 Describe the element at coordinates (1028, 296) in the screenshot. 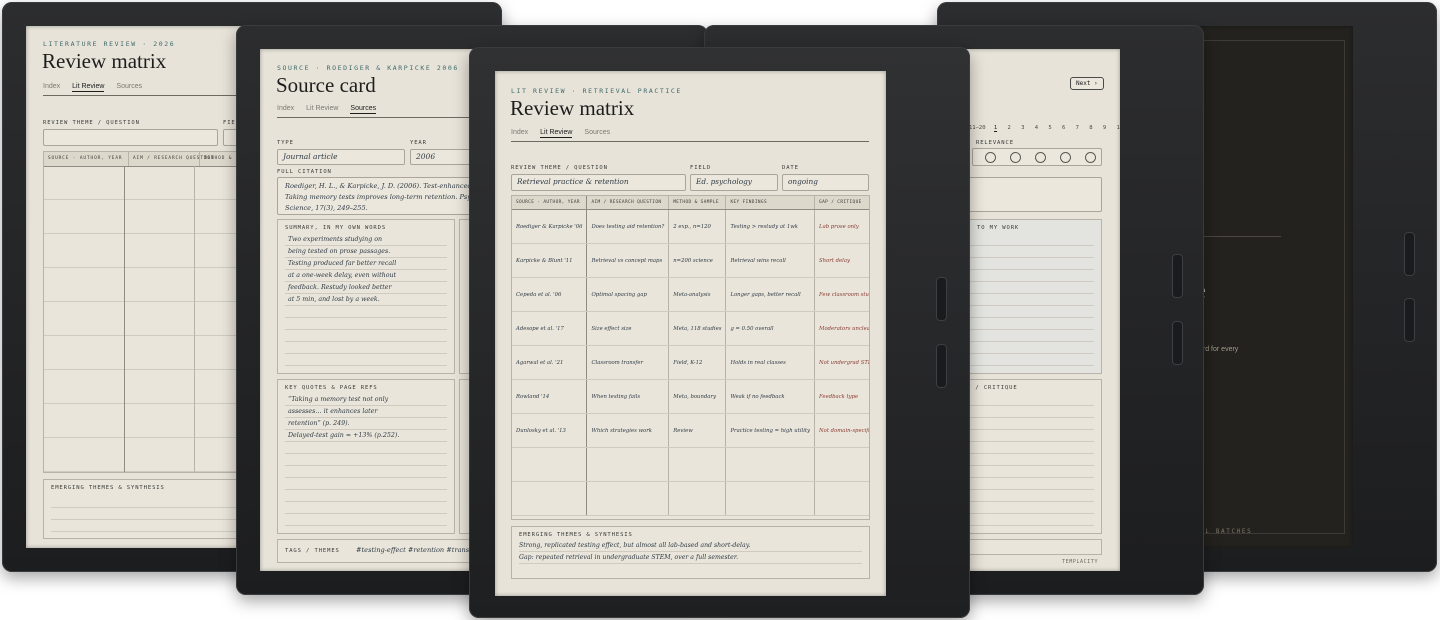

I see `relevance-to-work-box: TO MY WORK` at that location.